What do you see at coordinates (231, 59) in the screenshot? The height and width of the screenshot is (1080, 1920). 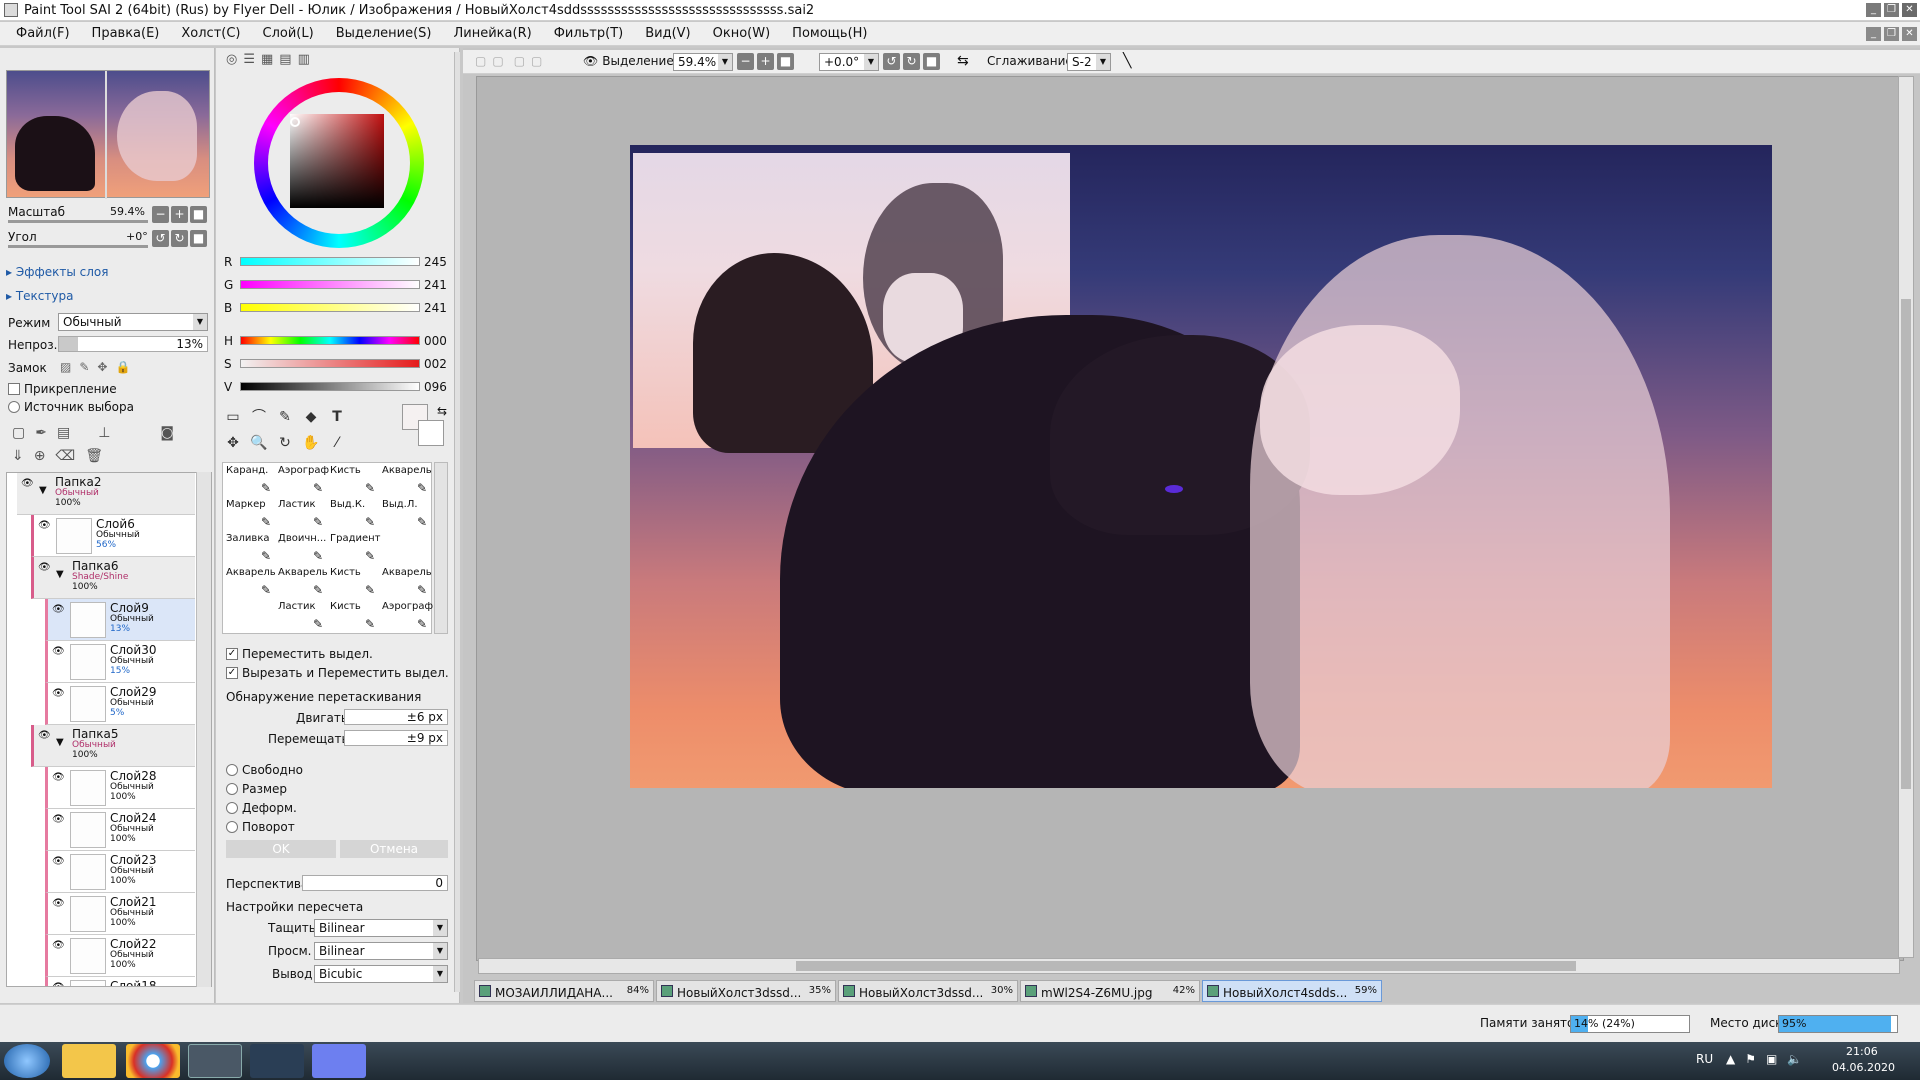 I see `color-wheel-tab-icon: ◎` at bounding box center [231, 59].